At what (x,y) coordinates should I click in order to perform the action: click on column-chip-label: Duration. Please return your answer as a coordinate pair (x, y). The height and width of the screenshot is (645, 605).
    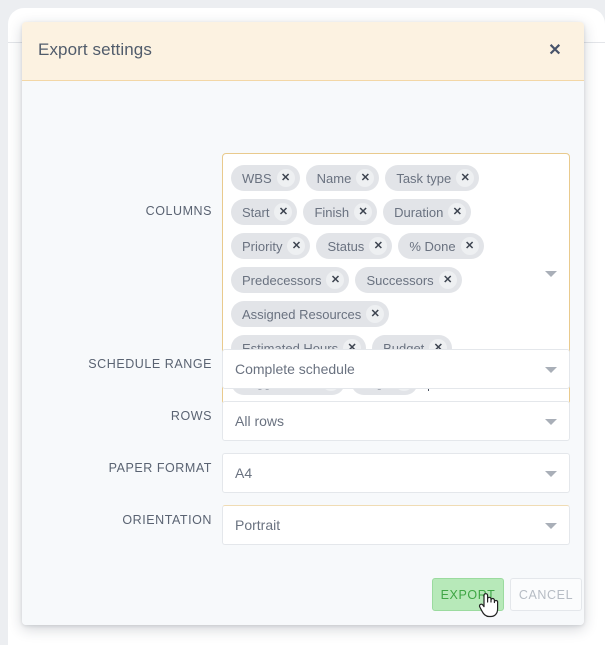
    Looking at the image, I should click on (419, 212).